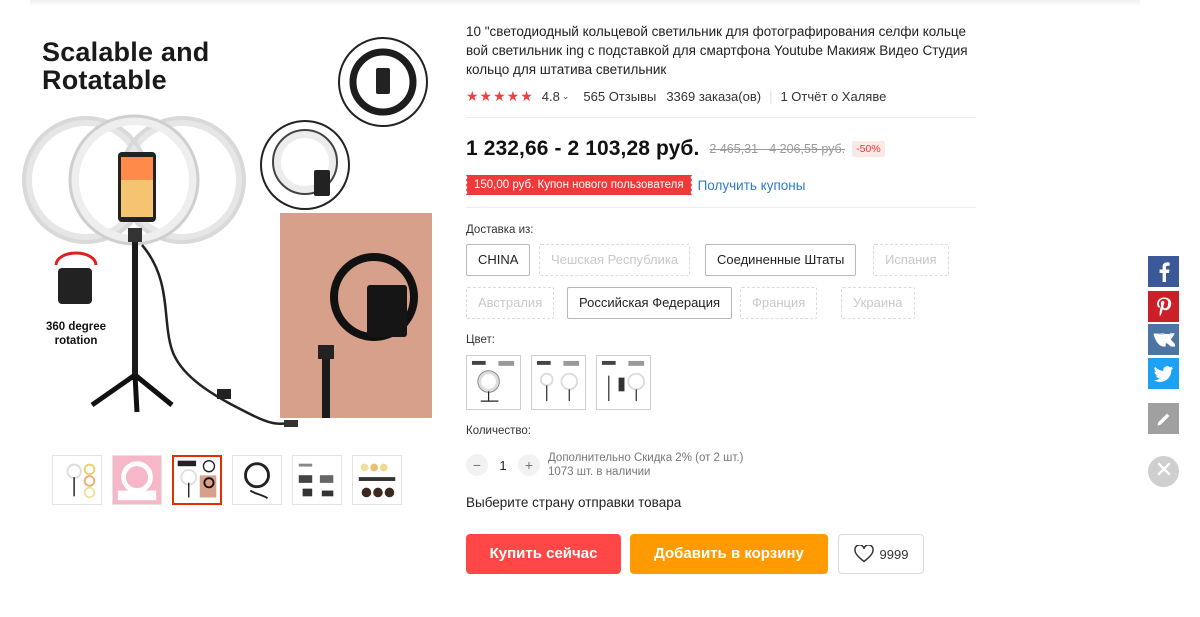  I want to click on discount-badge: -50%, so click(868, 149).